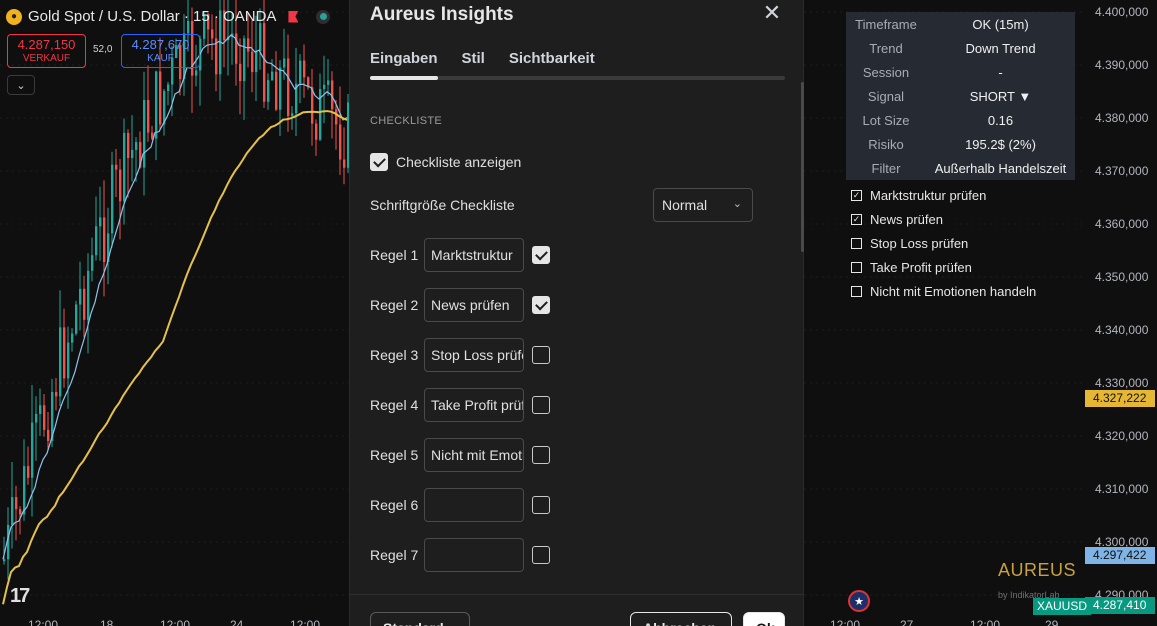  Describe the element at coordinates (107, 622) in the screenshot. I see `time-tick: 18` at that location.